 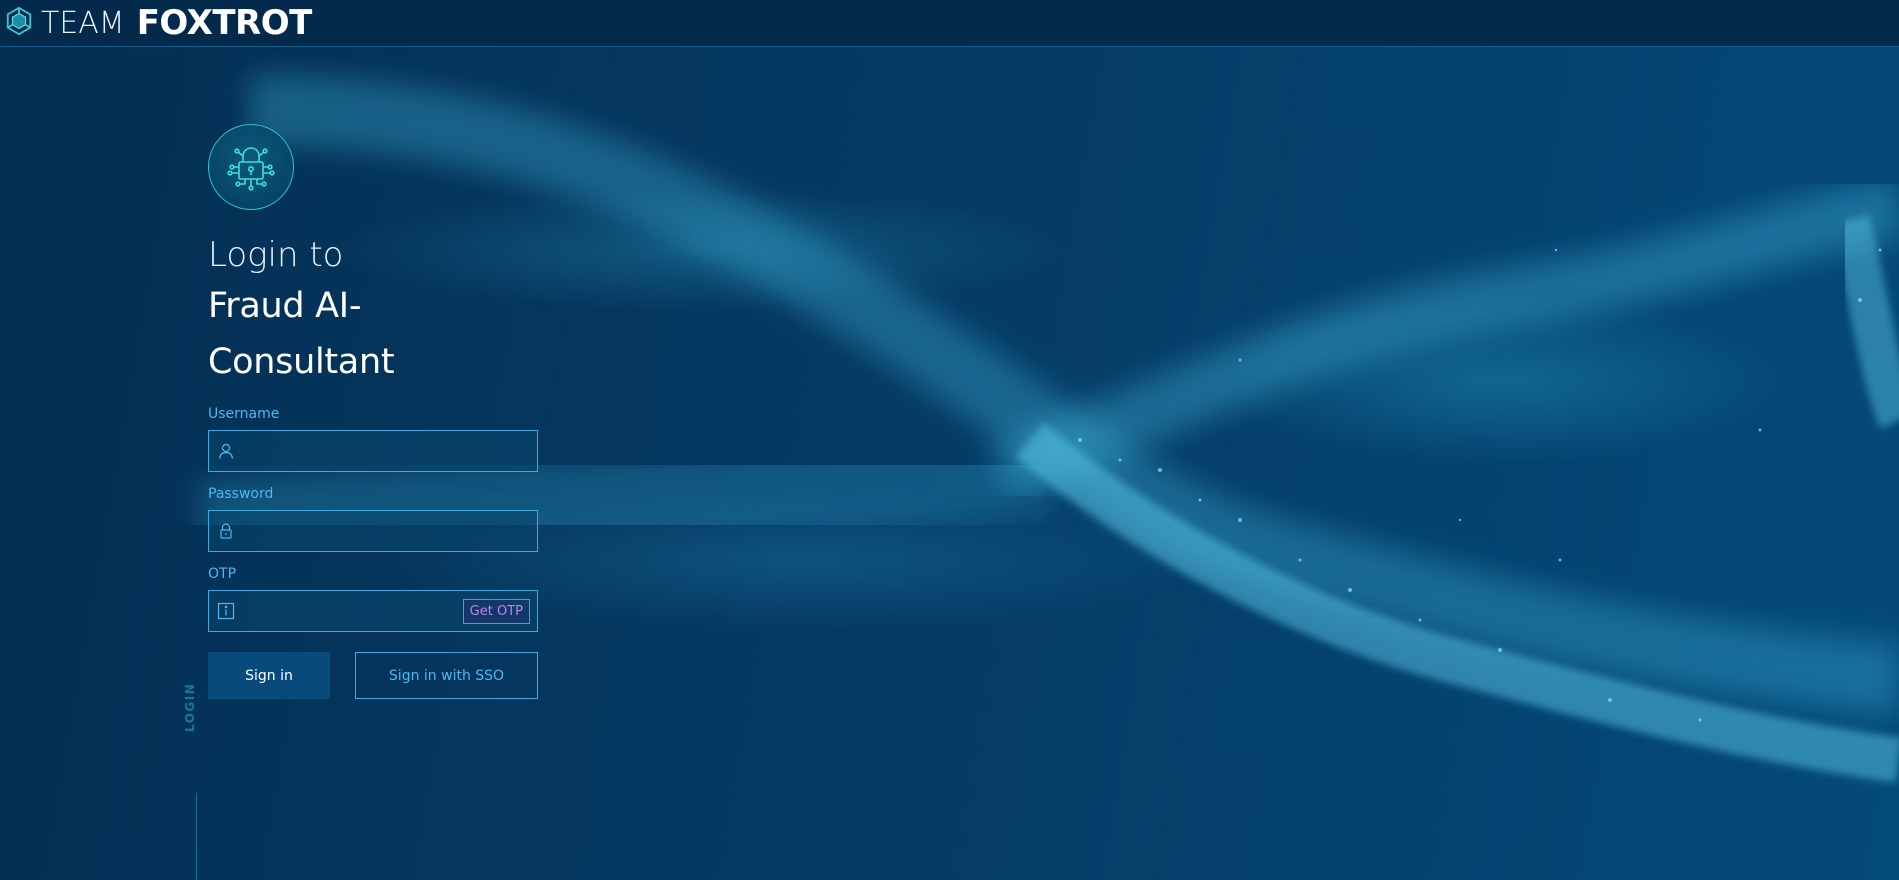 I want to click on team-foxtrot-logo-icon, so click(x=22, y=23).